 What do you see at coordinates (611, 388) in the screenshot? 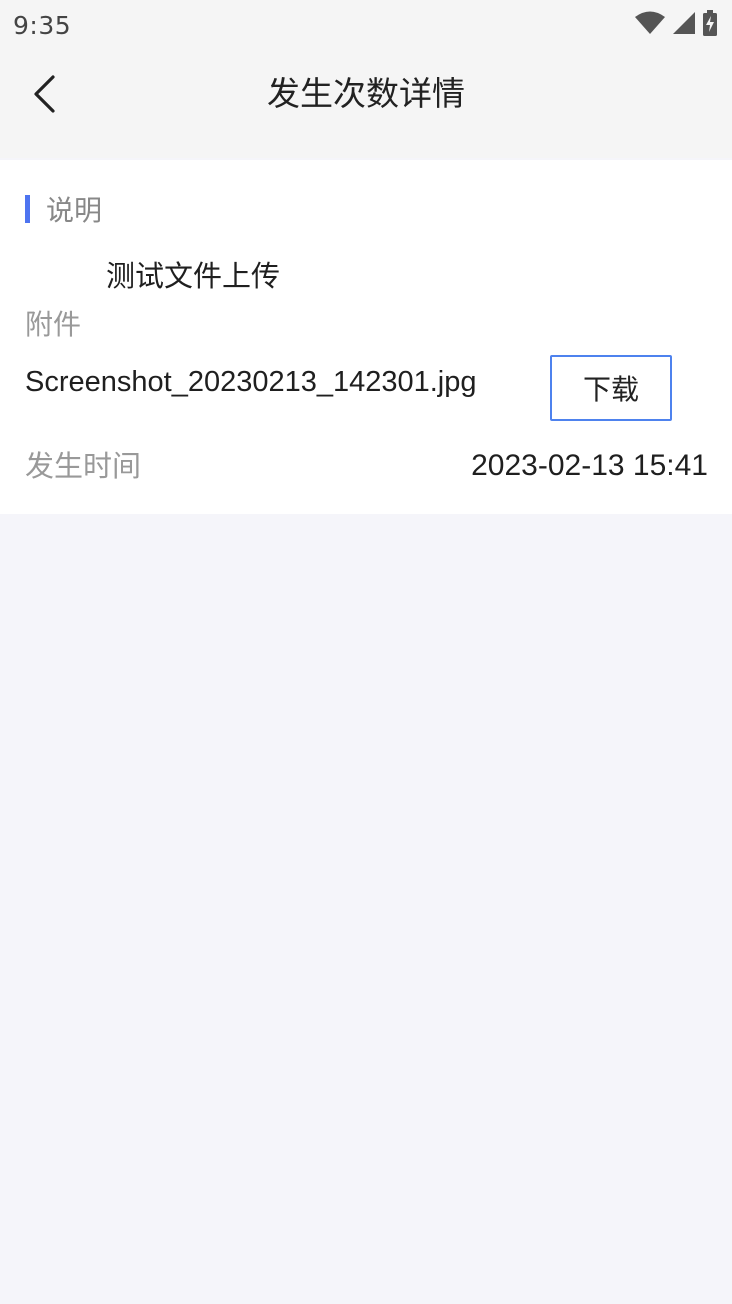
I see `download-button: 下载` at bounding box center [611, 388].